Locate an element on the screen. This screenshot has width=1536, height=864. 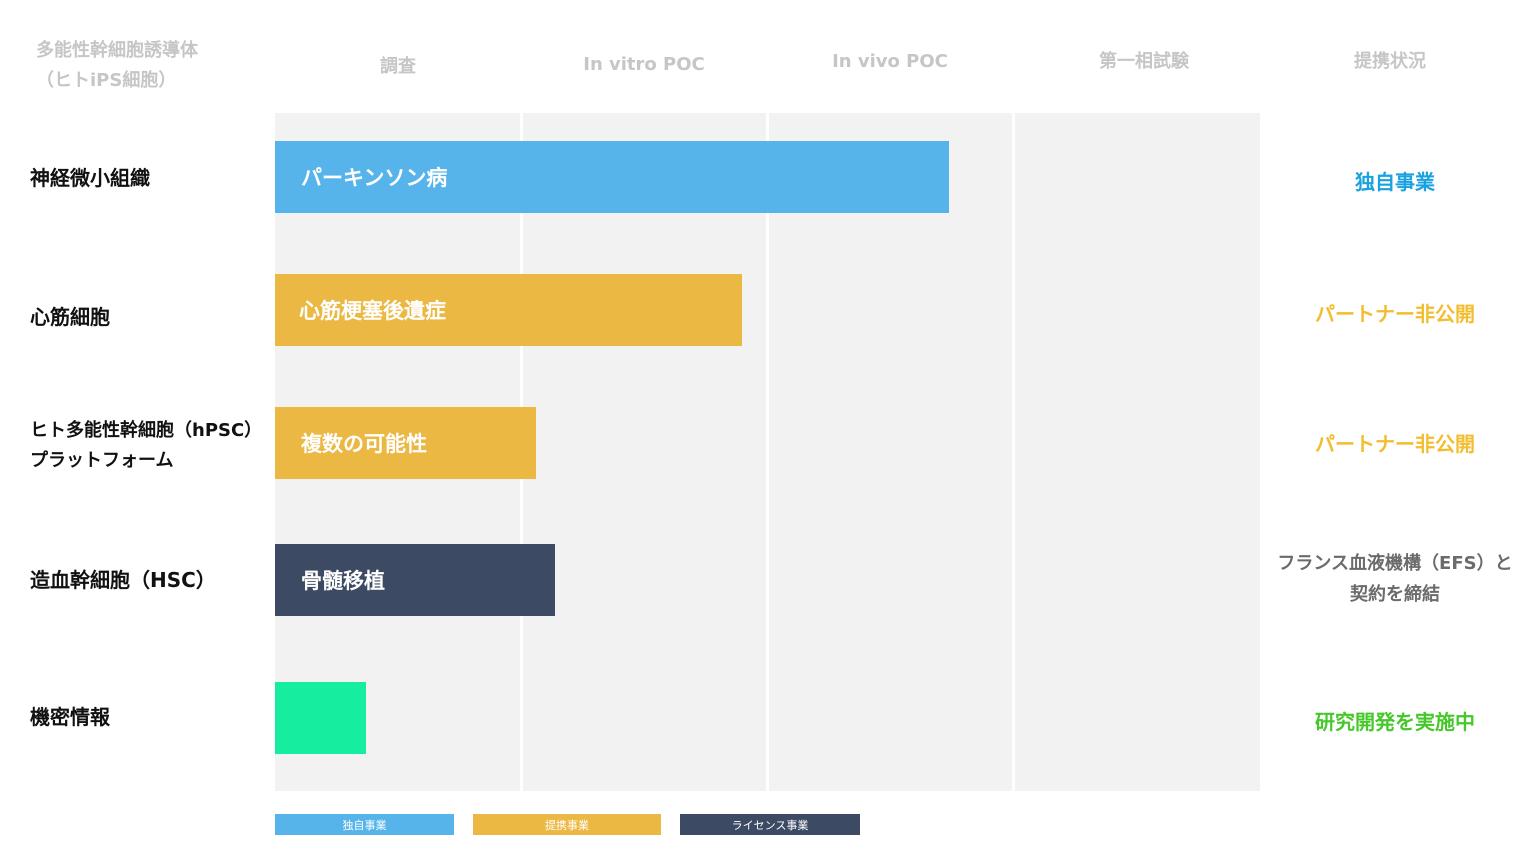
bar-bone-marrow-transplant: 骨髄移植 is located at coordinates (415, 580).